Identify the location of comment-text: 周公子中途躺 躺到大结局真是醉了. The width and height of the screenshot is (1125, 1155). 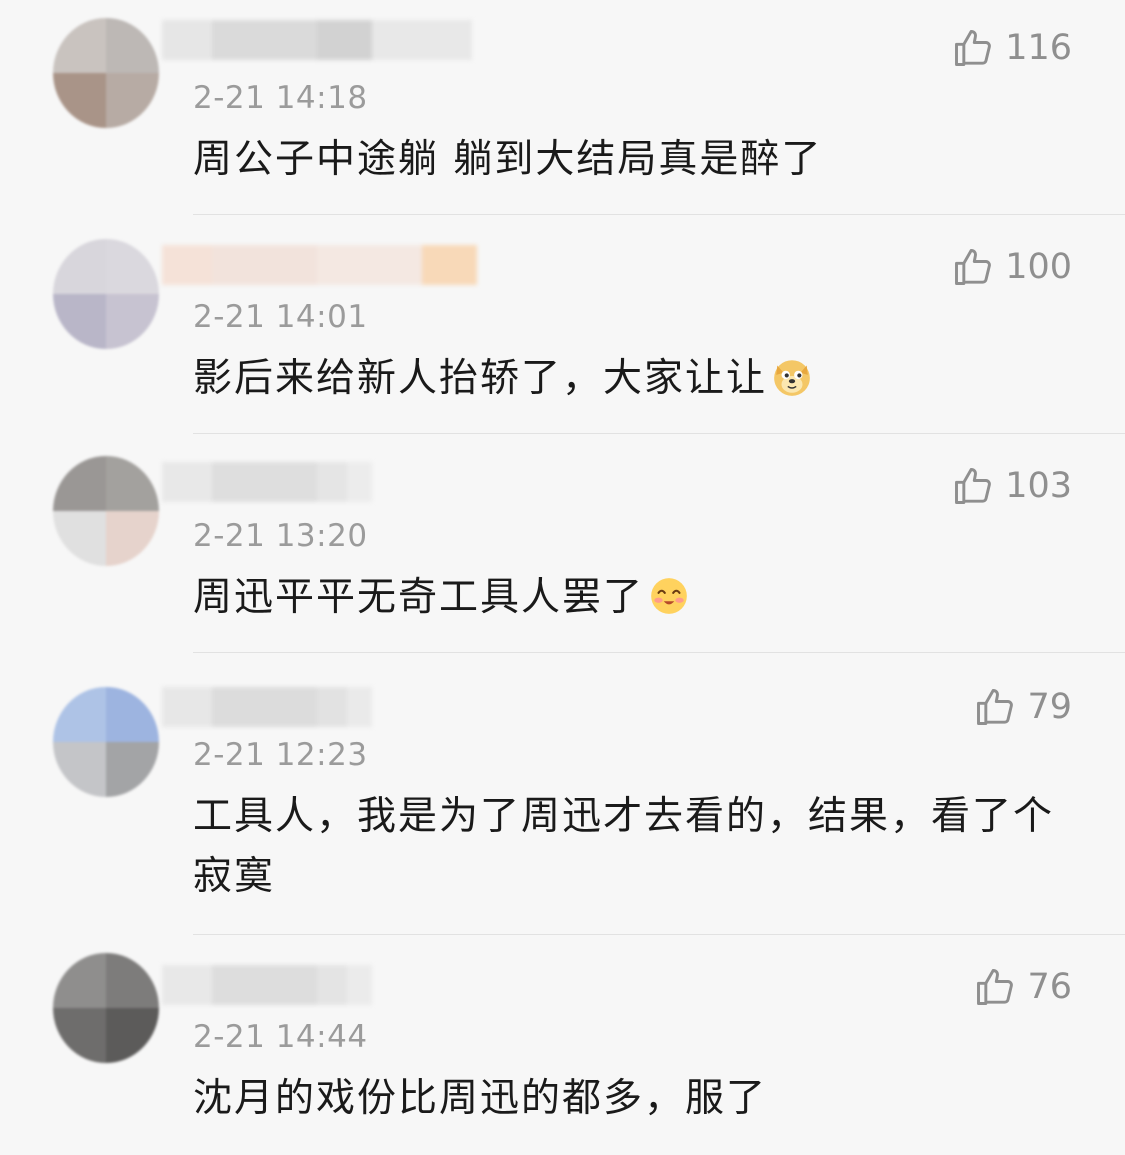
(508, 159).